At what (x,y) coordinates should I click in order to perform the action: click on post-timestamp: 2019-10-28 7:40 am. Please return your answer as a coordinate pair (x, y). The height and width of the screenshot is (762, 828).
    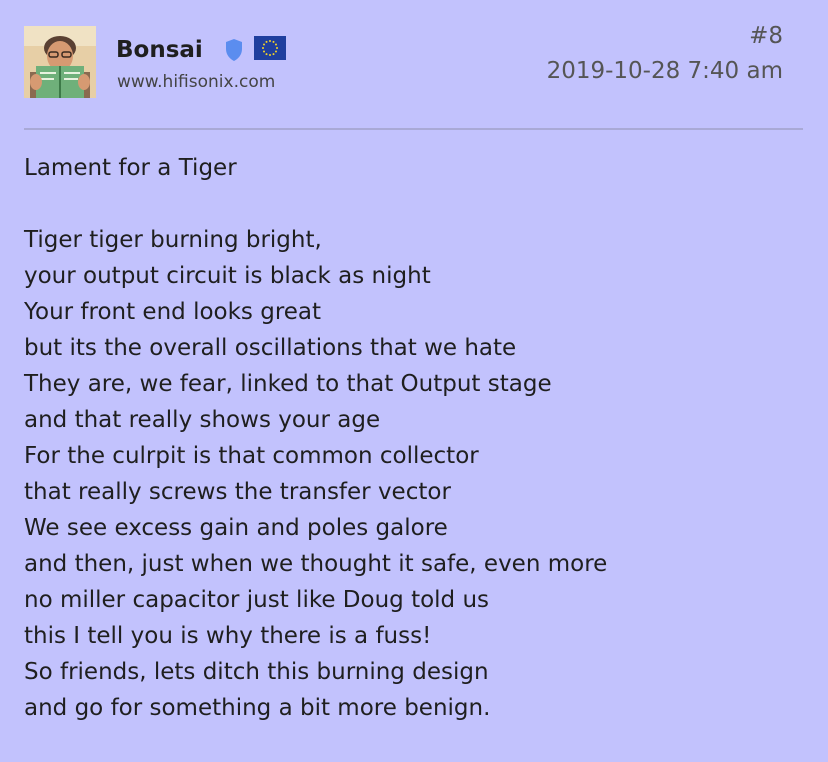
    Looking at the image, I should click on (664, 71).